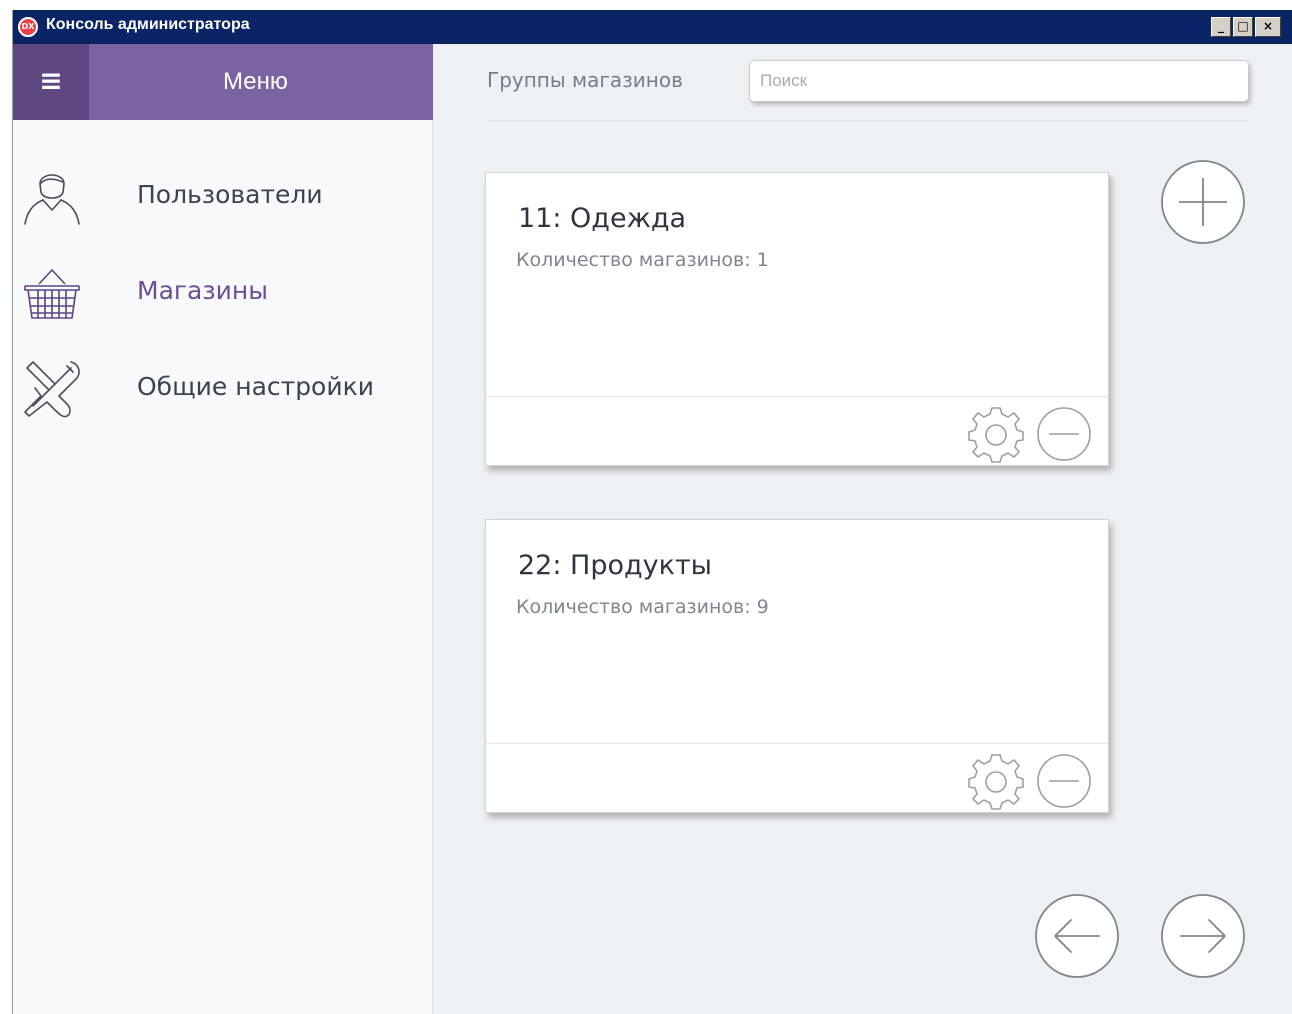 This screenshot has width=1292, height=1014. What do you see at coordinates (1203, 936) in the screenshot?
I see `next-page-button` at bounding box center [1203, 936].